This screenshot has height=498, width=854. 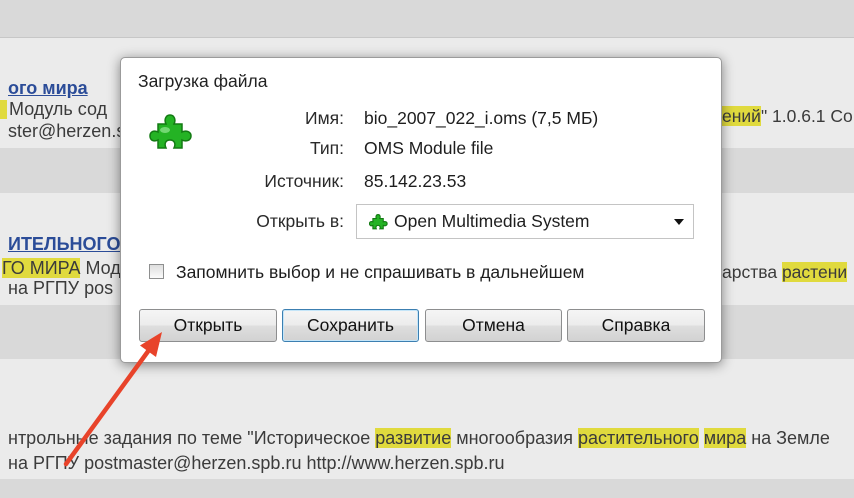 I want to click on result-snippet-continuation: ений" 1.0.6.1 Со, so click(x=787, y=116).